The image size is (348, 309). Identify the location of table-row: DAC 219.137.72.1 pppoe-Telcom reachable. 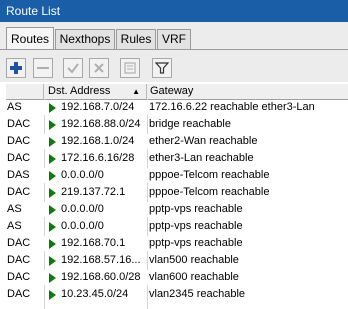
(177, 192).